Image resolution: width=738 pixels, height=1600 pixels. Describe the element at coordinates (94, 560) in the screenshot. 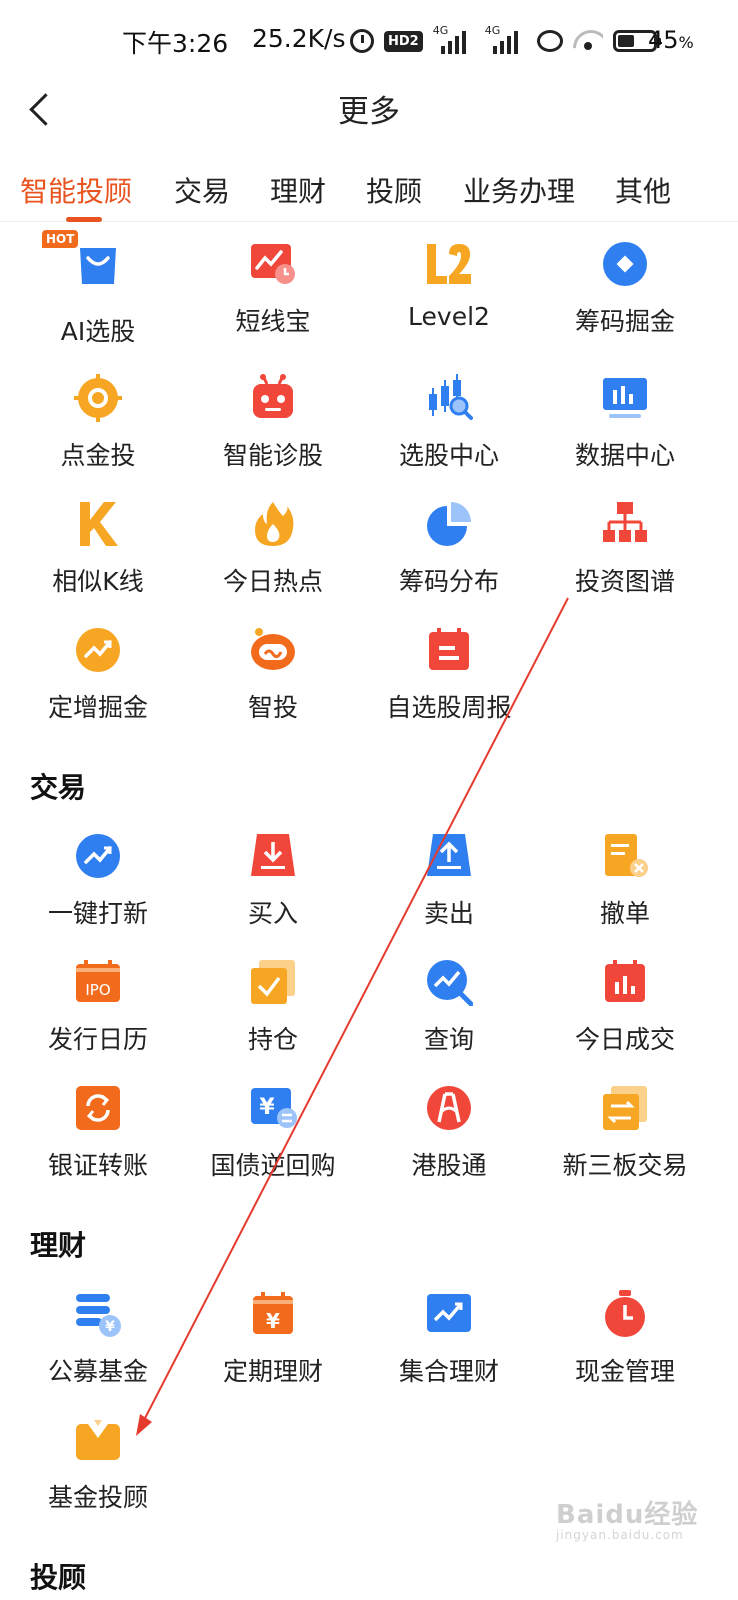

I see `grid-item-similar-k: 相似K线` at that location.